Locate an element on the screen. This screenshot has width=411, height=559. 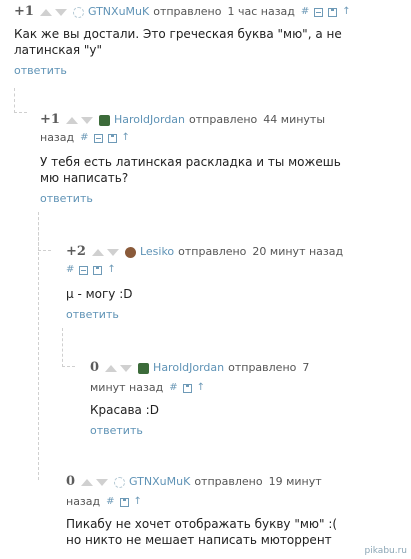
comment-body: μ - могу :D is located at coordinates (237, 294).